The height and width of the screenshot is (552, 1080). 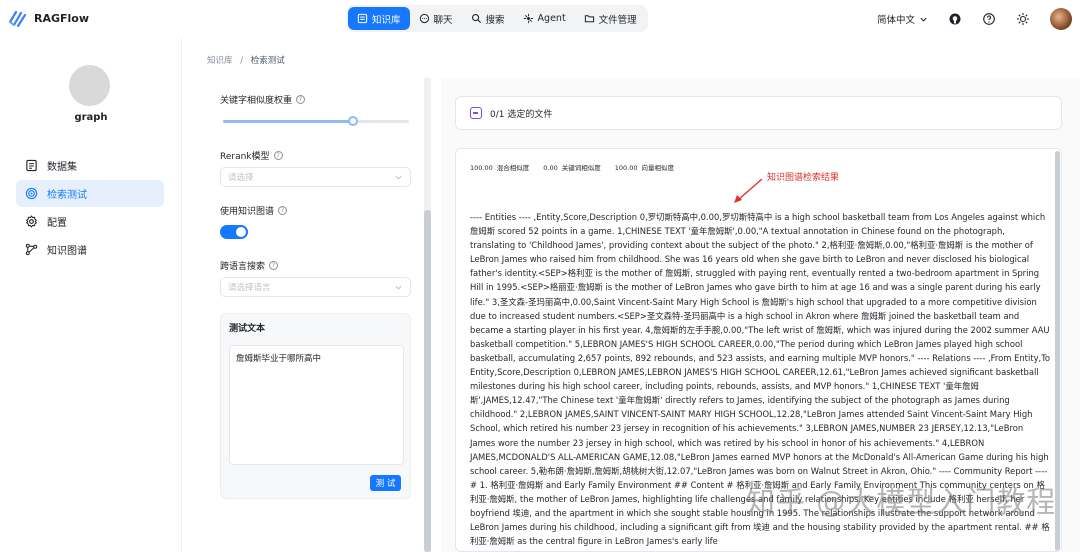 I want to click on rerank-label: Rerank模型 ?, so click(x=251, y=155).